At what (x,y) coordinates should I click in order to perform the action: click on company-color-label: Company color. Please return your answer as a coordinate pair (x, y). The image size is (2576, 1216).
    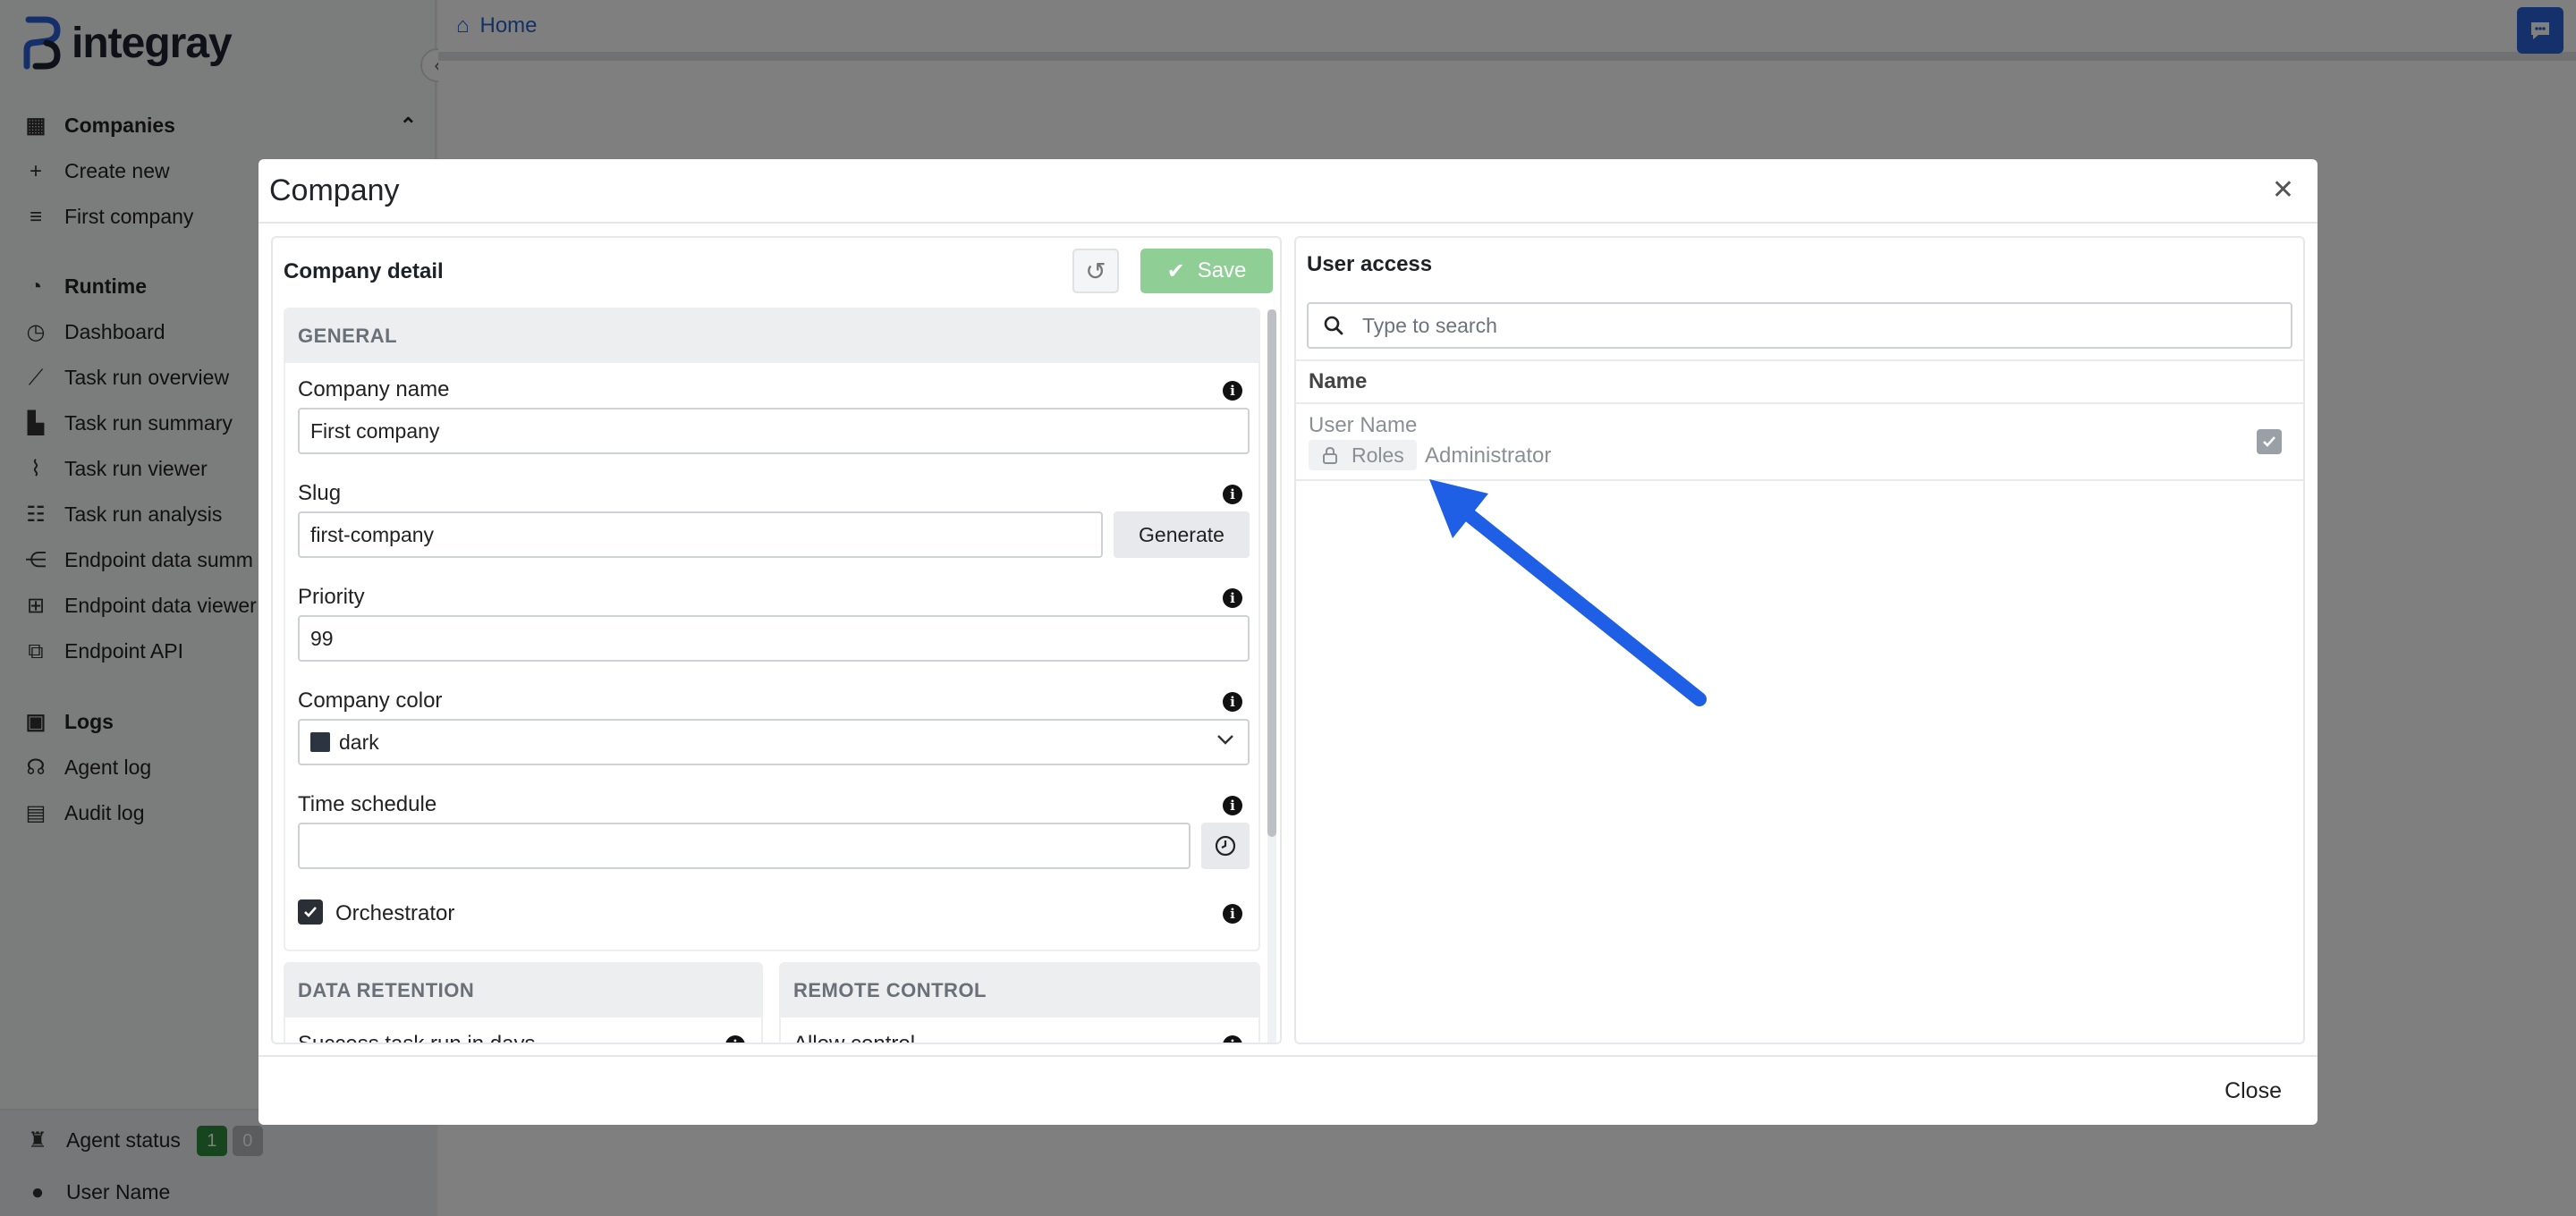
    Looking at the image, I should click on (370, 700).